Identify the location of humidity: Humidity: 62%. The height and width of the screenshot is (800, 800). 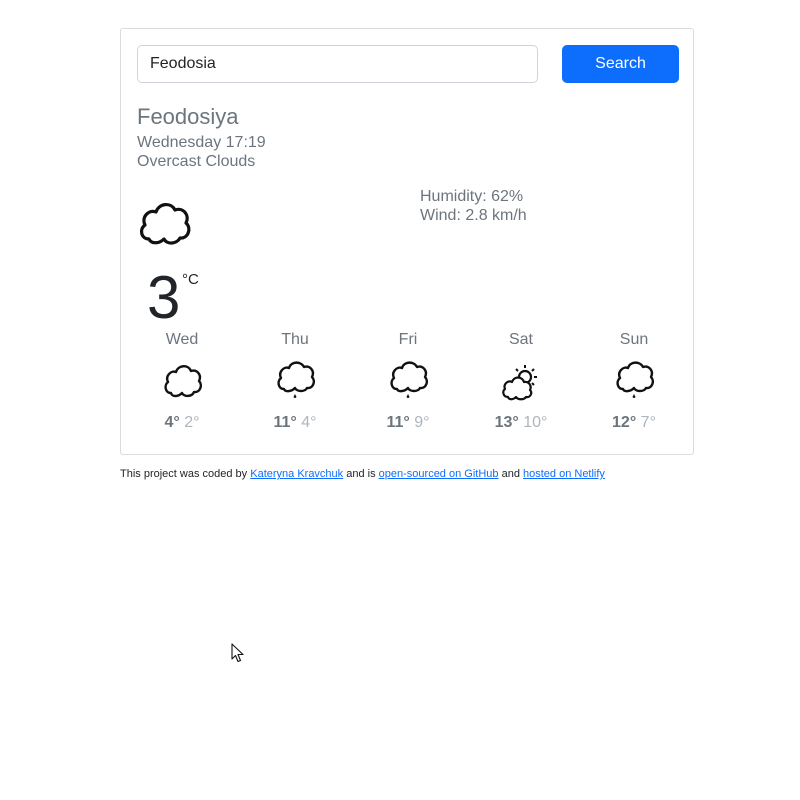
(472, 196).